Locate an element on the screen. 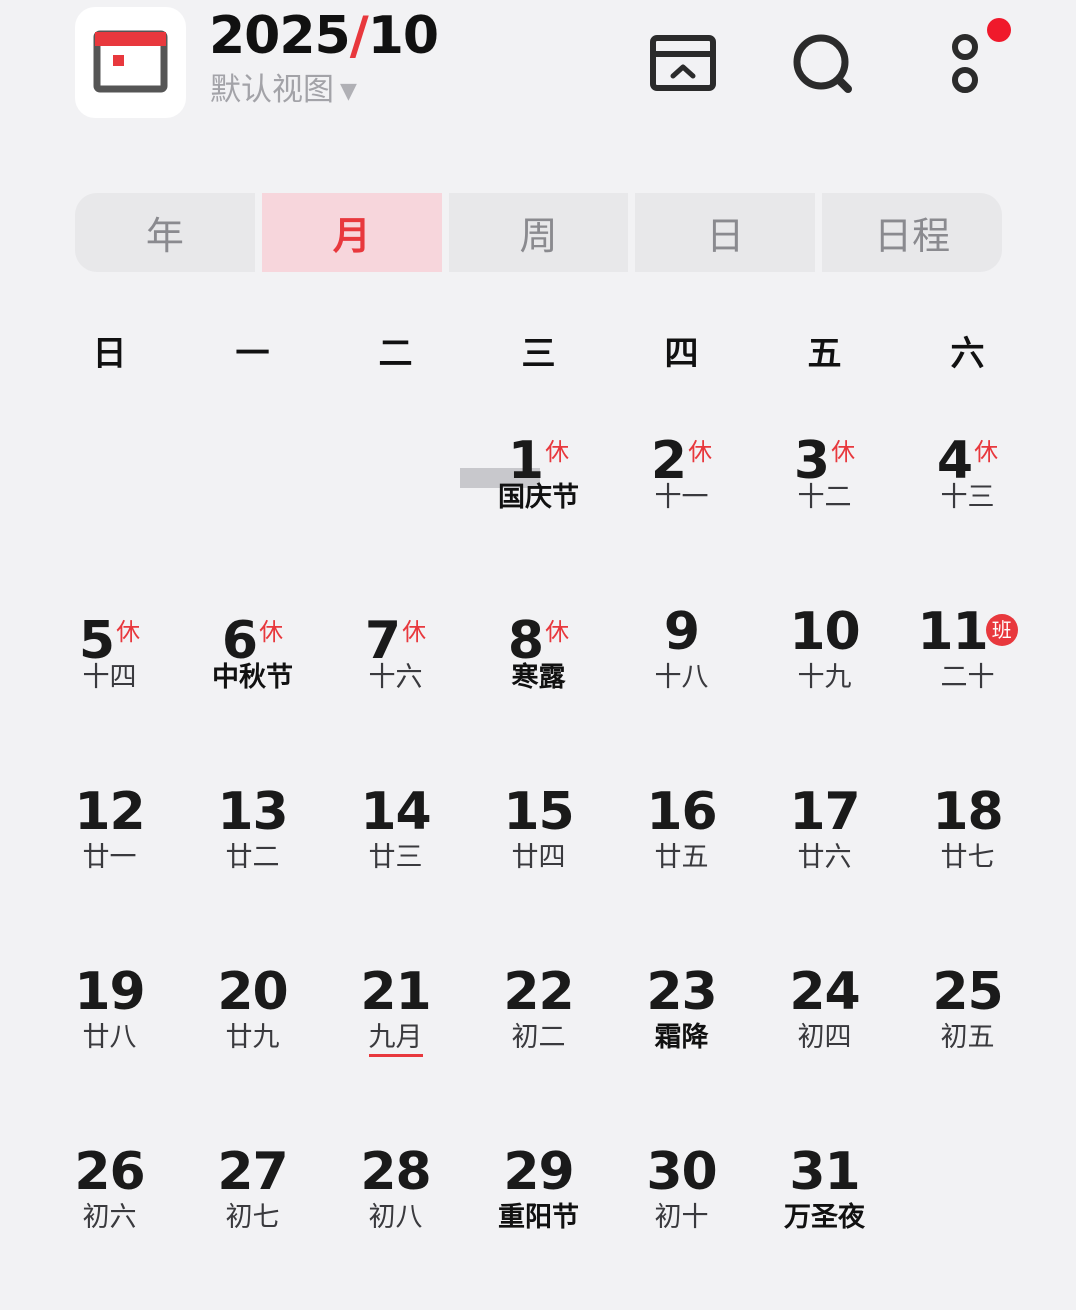  today-icon is located at coordinates (683, 63).